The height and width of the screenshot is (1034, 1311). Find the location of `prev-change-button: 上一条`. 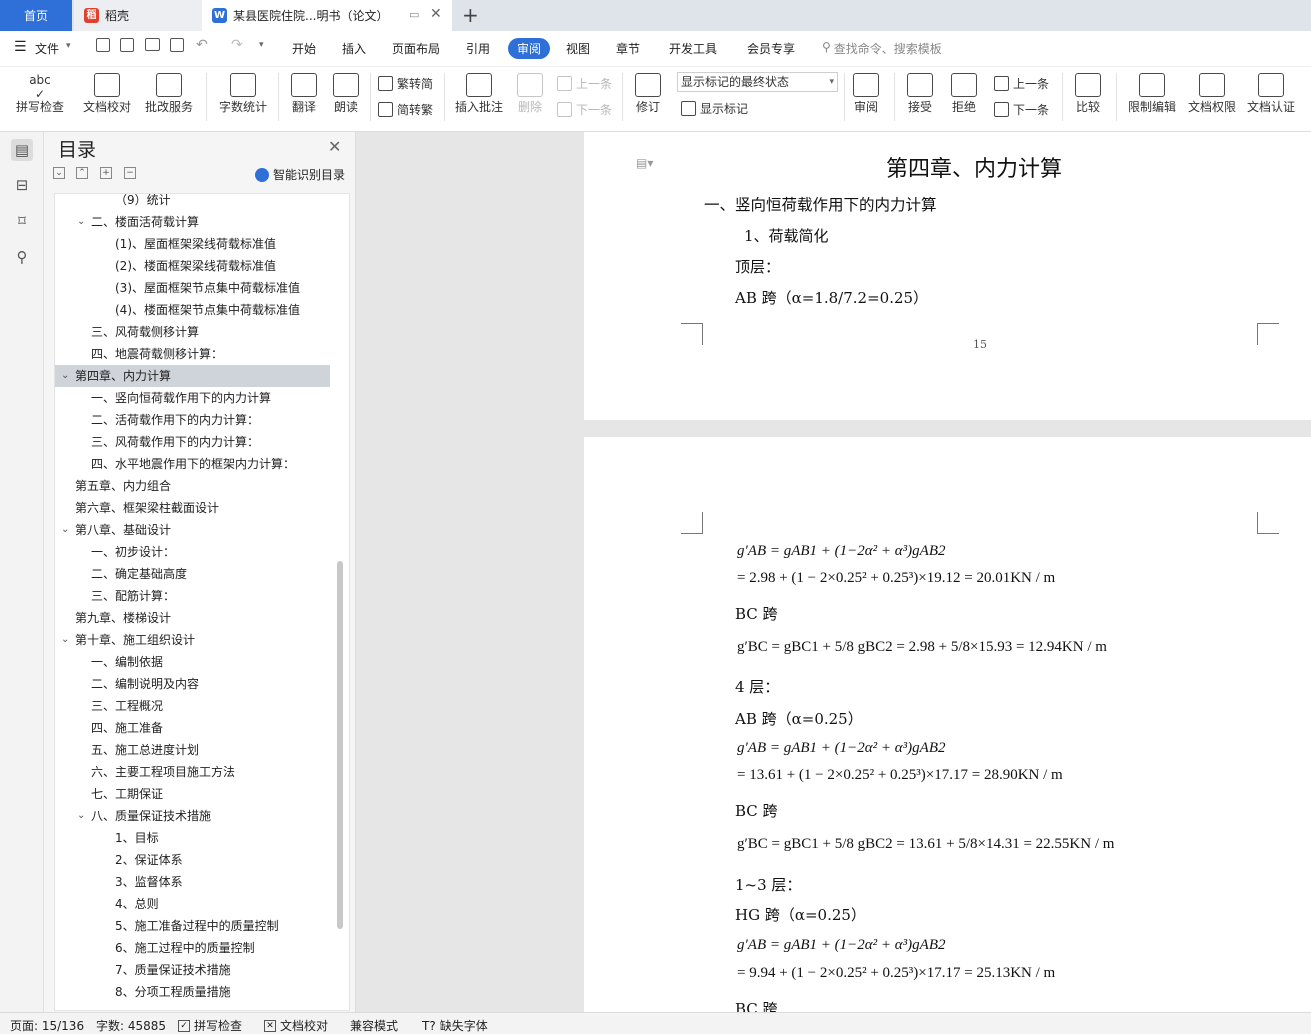

prev-change-button: 上一条 is located at coordinates (1021, 83).